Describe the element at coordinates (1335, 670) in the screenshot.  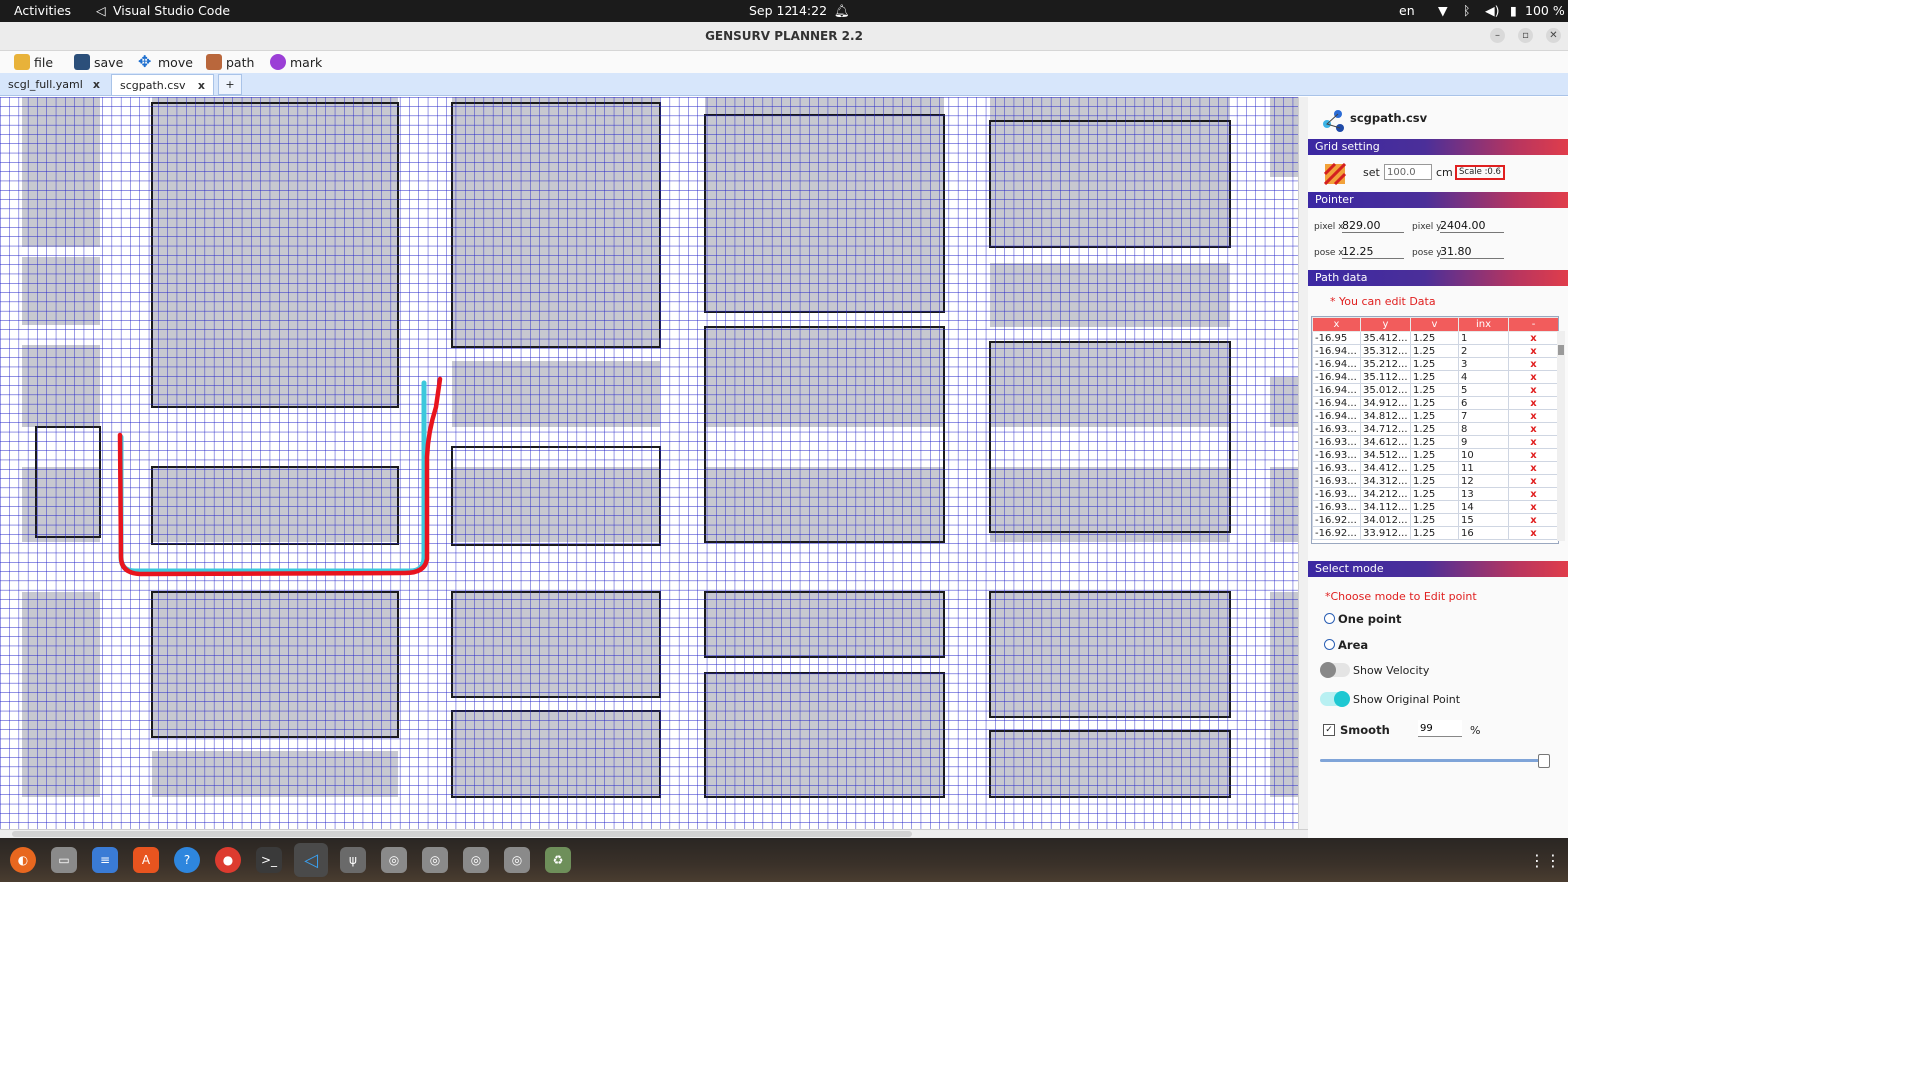
I see `show-velocity-toggle` at that location.